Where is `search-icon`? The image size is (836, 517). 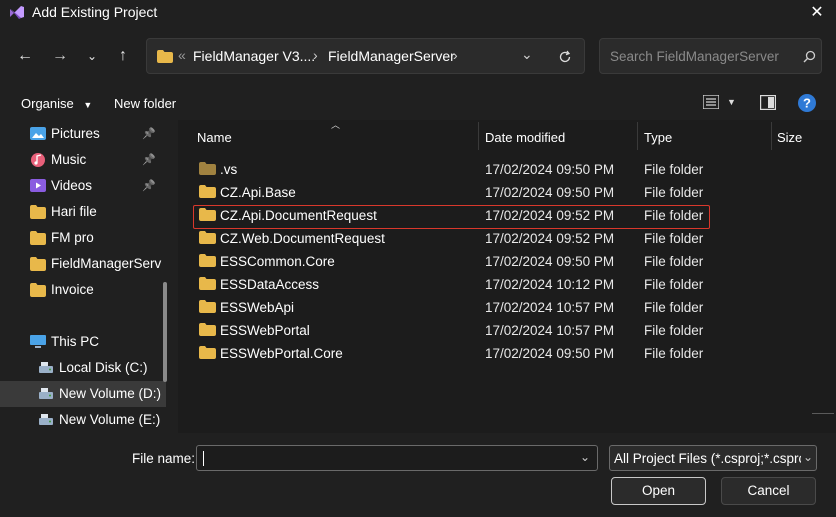
search-icon is located at coordinates (809, 56).